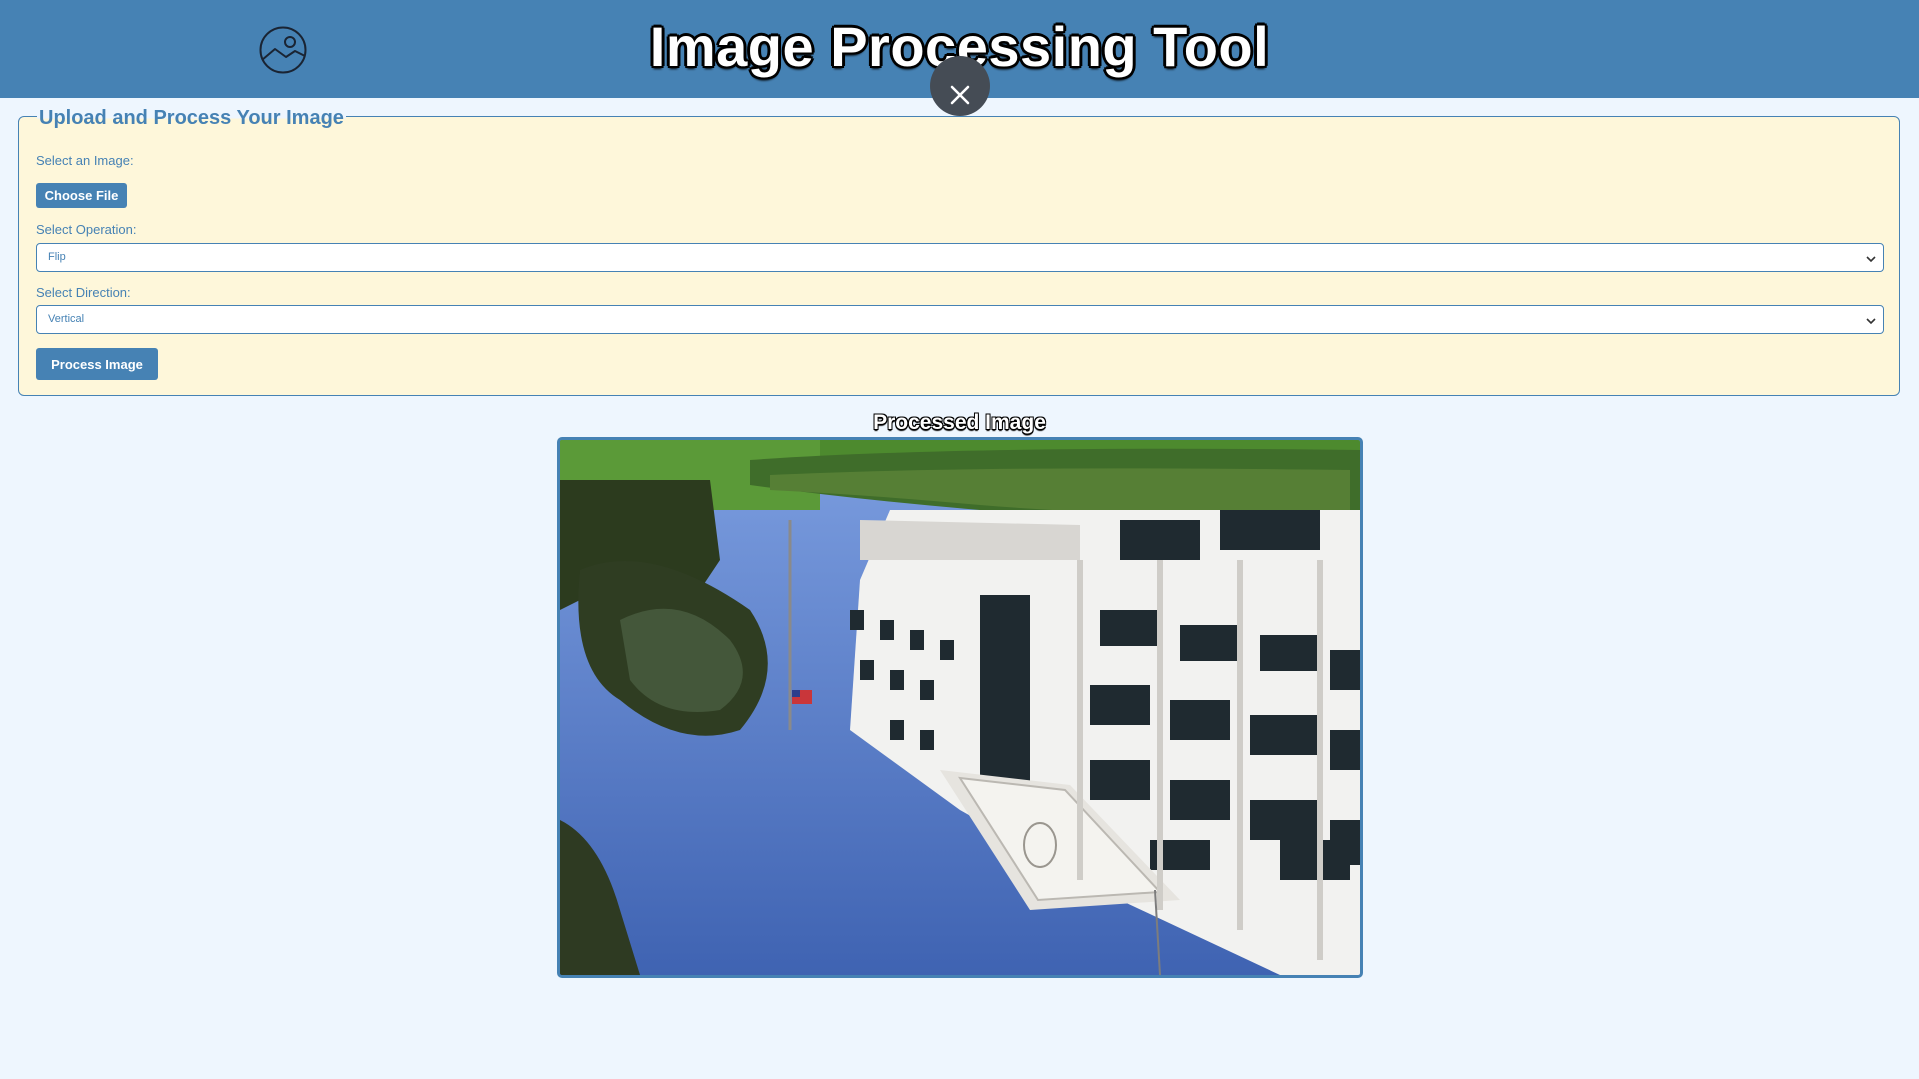 Image resolution: width=1919 pixels, height=1079 pixels. Describe the element at coordinates (81, 195) in the screenshot. I see `choose-file-button: Choose File` at that location.